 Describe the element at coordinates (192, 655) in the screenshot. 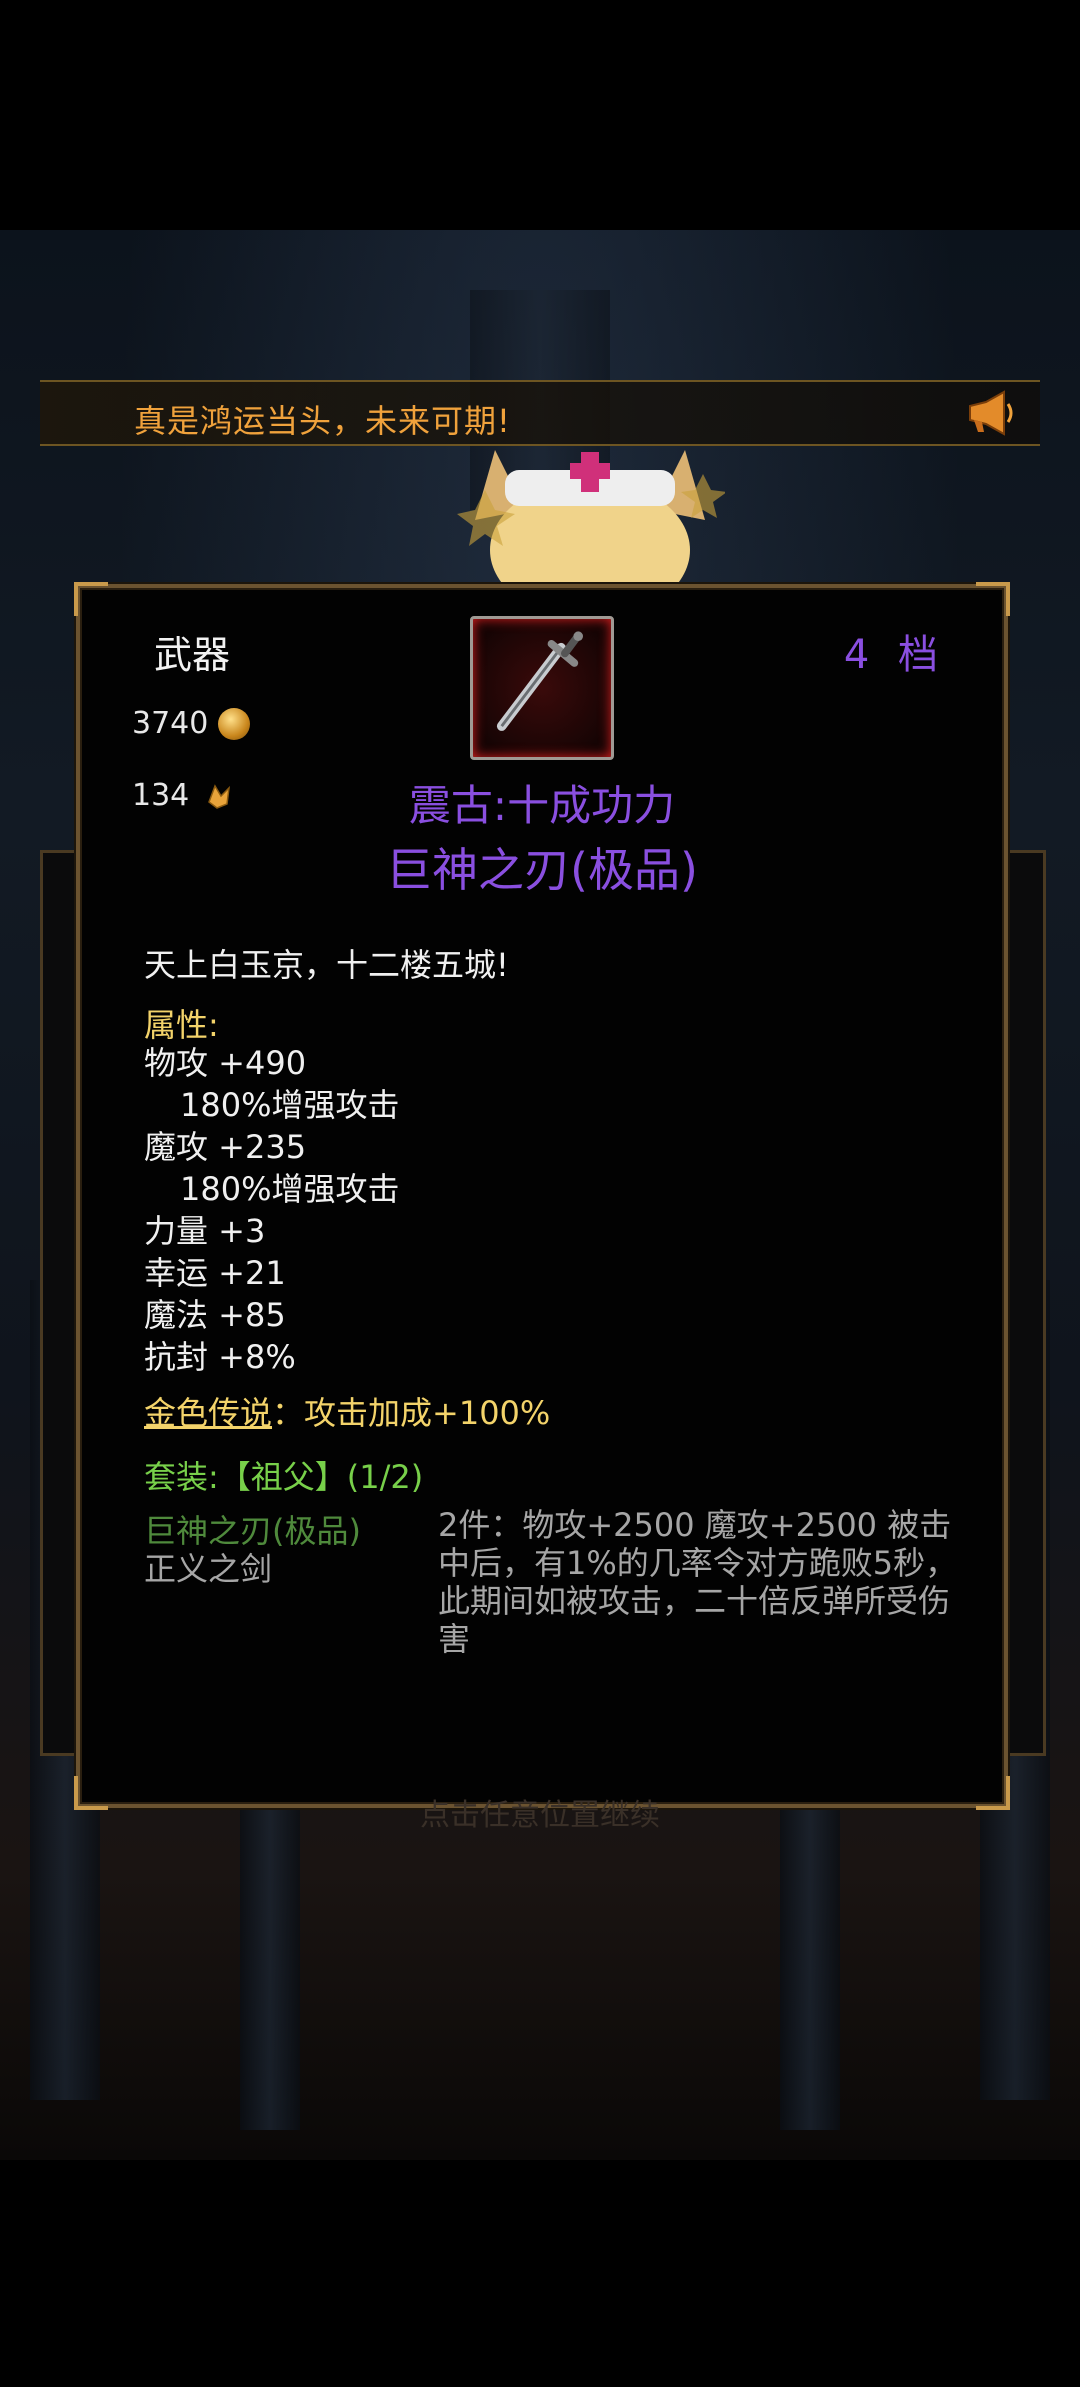

I see `item-category: 武器` at that location.